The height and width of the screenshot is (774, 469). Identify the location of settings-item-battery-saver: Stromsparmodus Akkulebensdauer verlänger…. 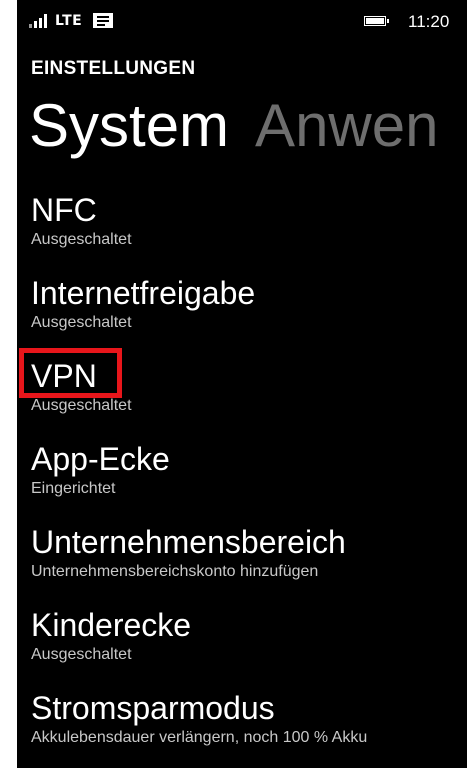
(249, 728).